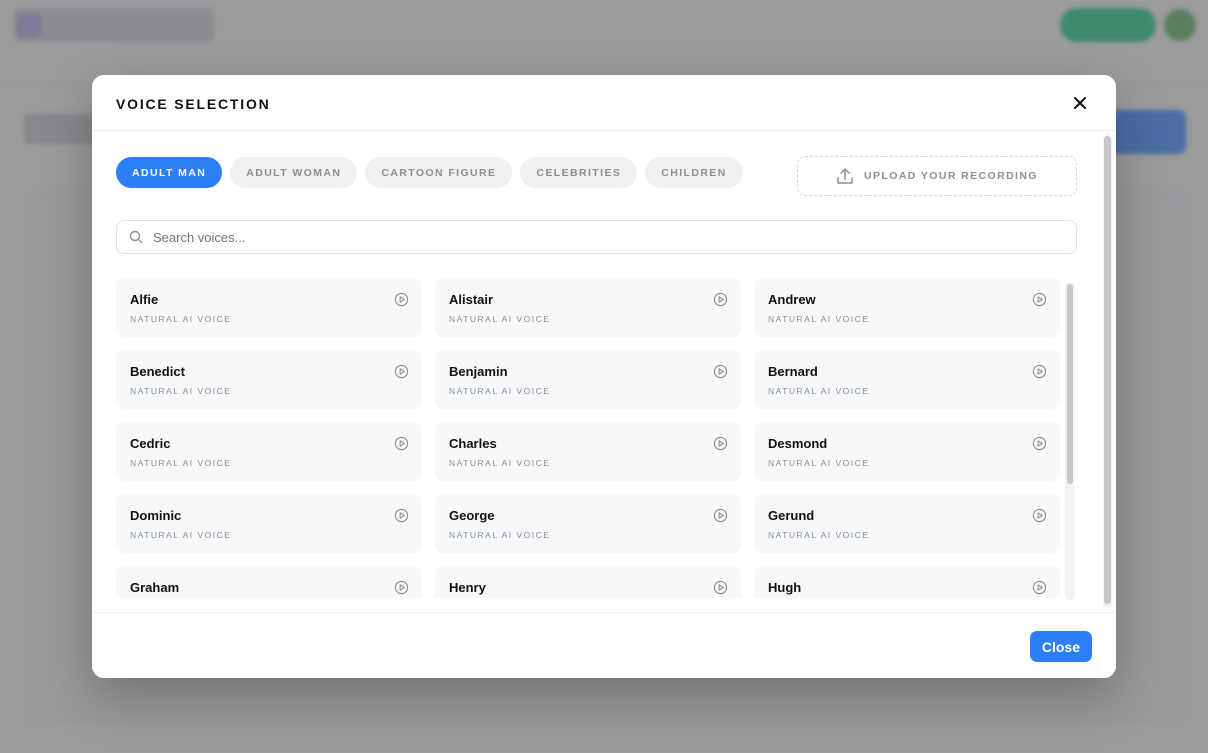 The height and width of the screenshot is (753, 1208). Describe the element at coordinates (951, 176) in the screenshot. I see `upload-recording-label: UPLOAD YOUR RECORDING` at that location.